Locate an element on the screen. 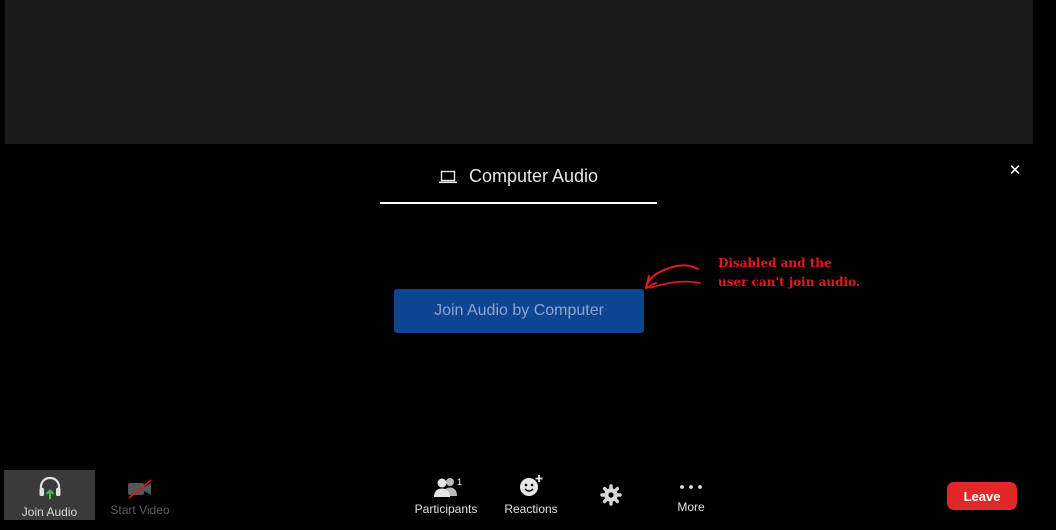  reactions-label: Reactions is located at coordinates (531, 509).